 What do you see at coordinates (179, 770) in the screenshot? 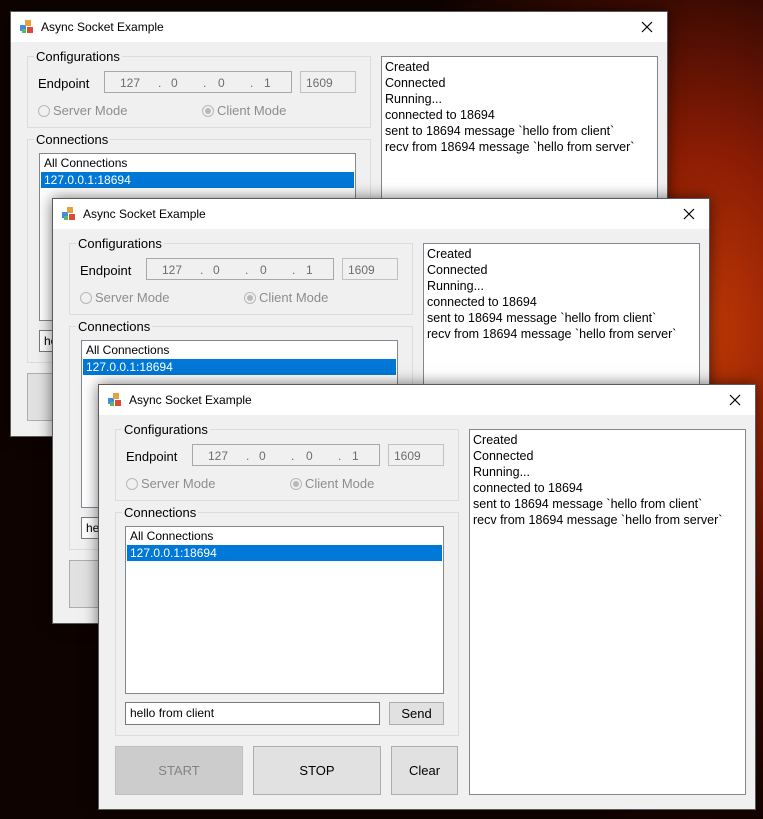
I see `start-button: START` at bounding box center [179, 770].